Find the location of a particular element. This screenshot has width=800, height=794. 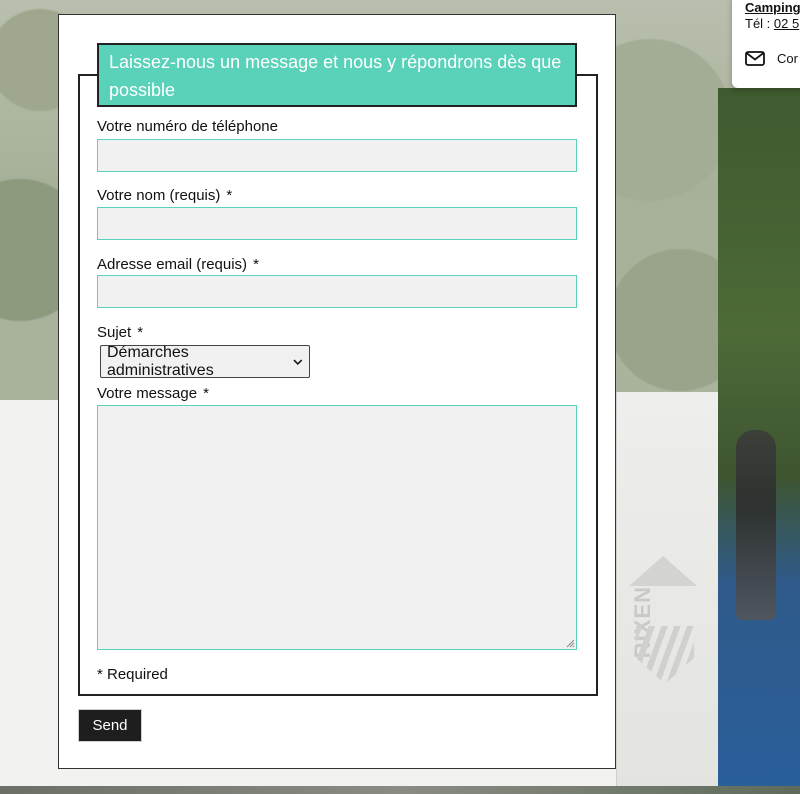

rixen-logo: RIXEN is located at coordinates (663, 621).